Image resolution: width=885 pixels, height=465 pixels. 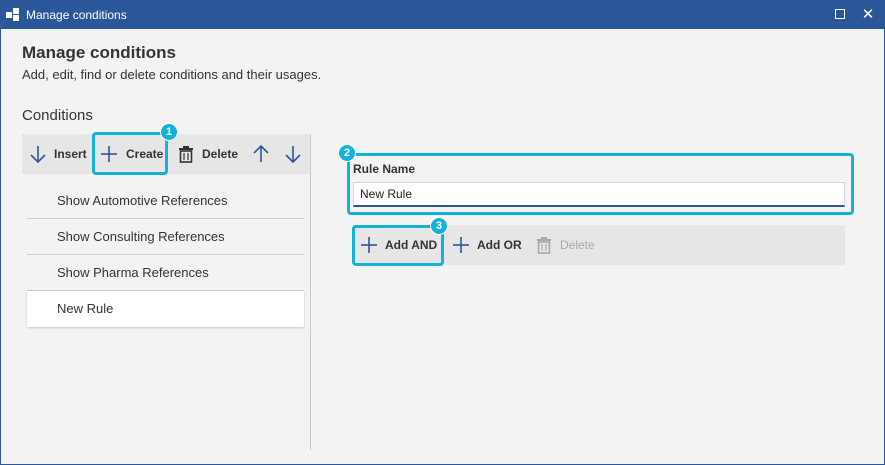 What do you see at coordinates (347, 153) in the screenshot?
I see `callout-badge-2: 2` at bounding box center [347, 153].